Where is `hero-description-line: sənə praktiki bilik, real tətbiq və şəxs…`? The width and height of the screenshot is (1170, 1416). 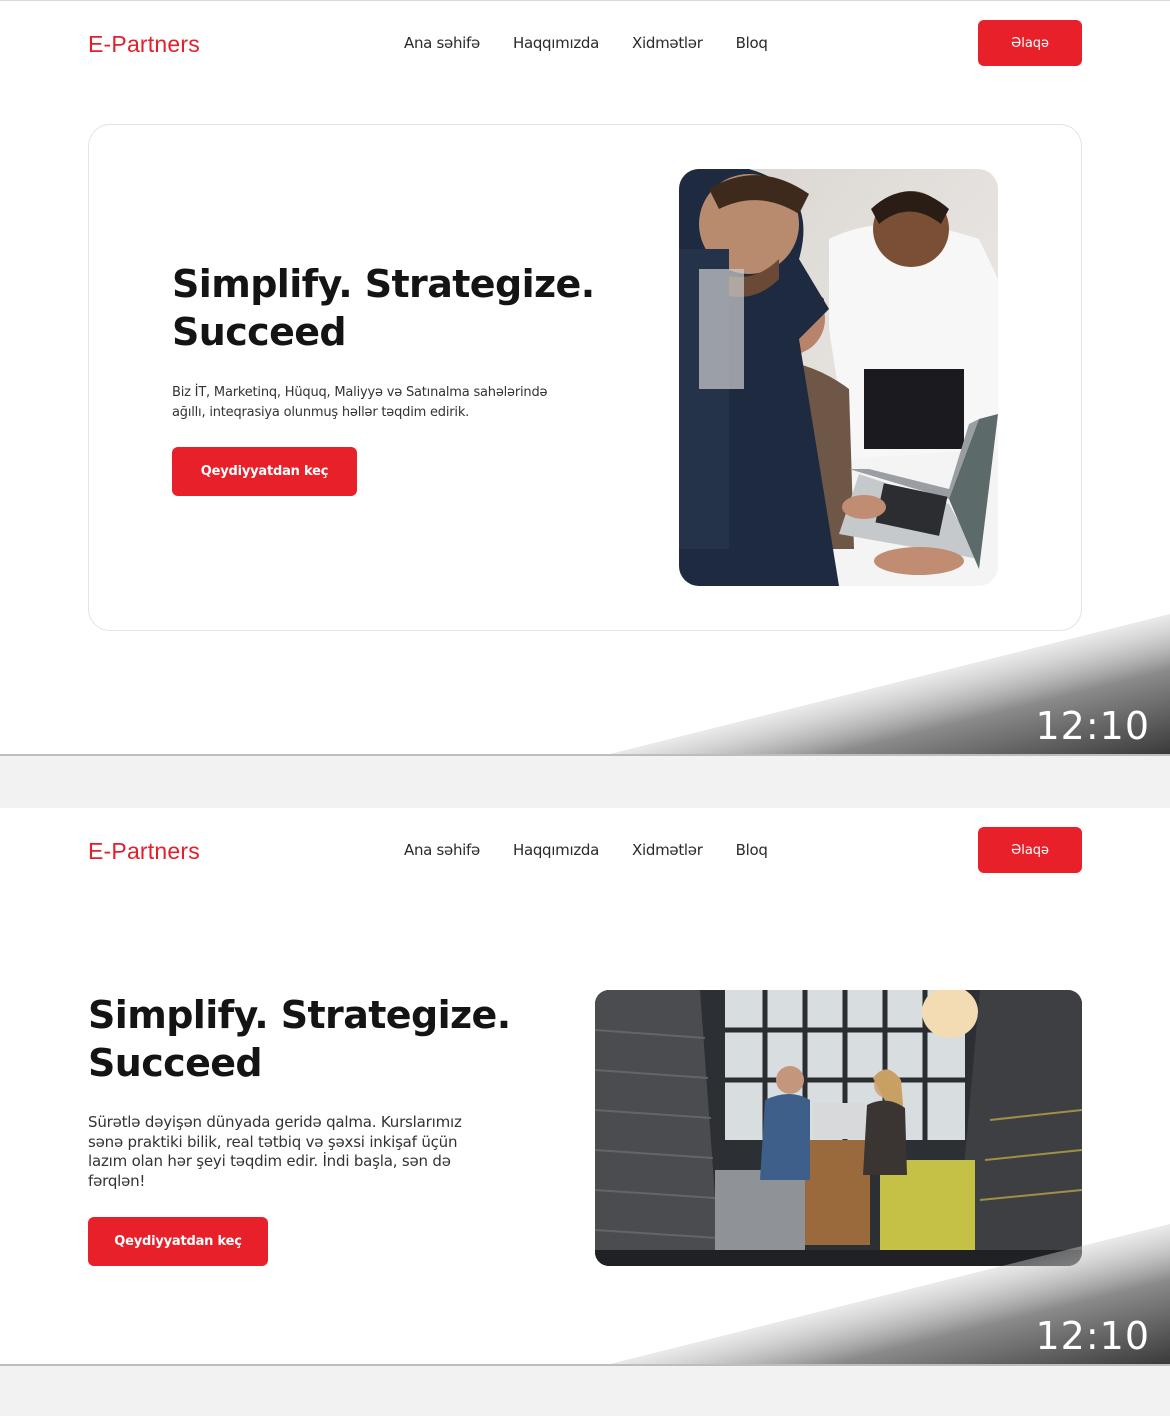
hero-description-line: sənə praktiki bilik, real tətbiq və şəxs… is located at coordinates (273, 1141).